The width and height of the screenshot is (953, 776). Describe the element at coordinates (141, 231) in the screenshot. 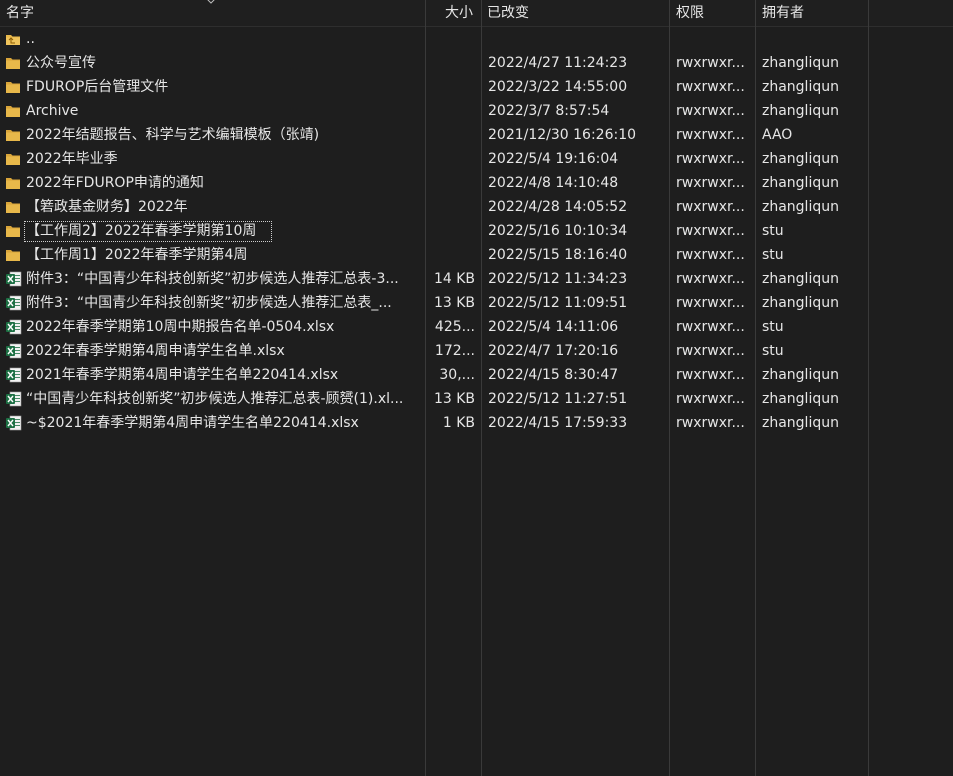

I see `file-name: 【工作周2】2022年春季学期第10周` at that location.